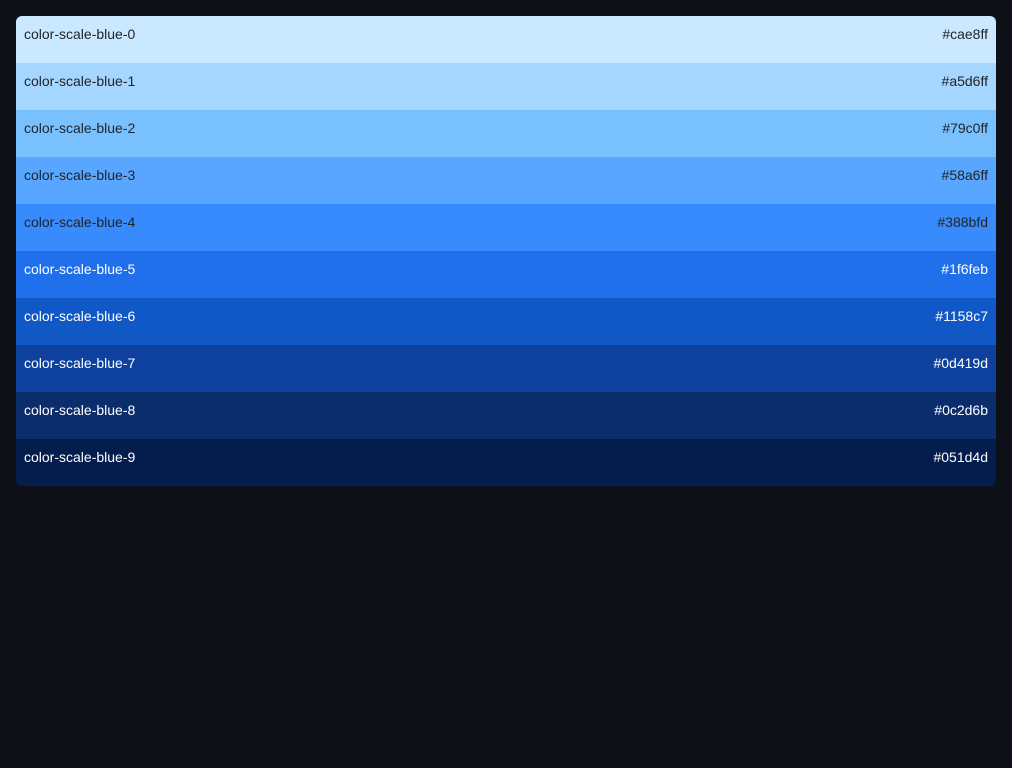 The height and width of the screenshot is (768, 1012). Describe the element at coordinates (80, 81) in the screenshot. I see `swatch-name: color-scale-blue-1` at that location.